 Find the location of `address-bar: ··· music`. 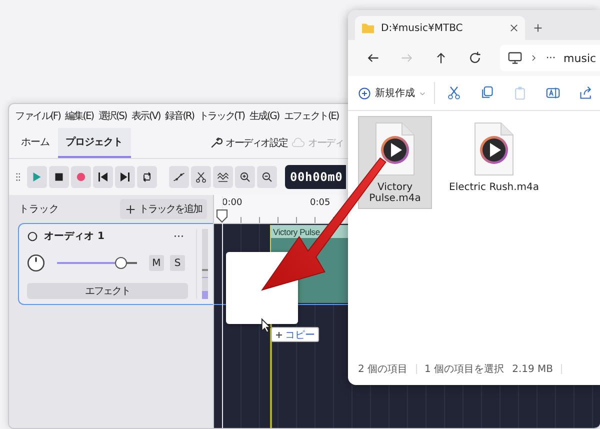

address-bar: ··· music is located at coordinates (550, 58).